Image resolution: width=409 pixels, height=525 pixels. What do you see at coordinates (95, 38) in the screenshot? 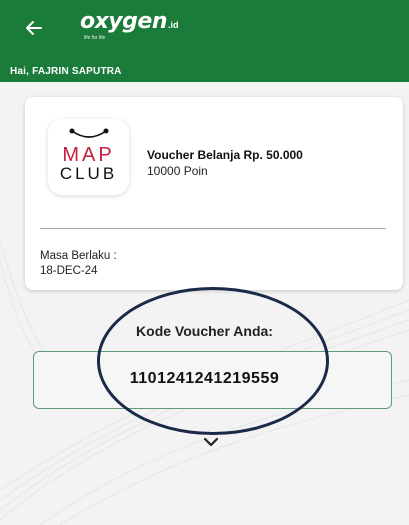
I see `logo-tagline: life for life` at bounding box center [95, 38].